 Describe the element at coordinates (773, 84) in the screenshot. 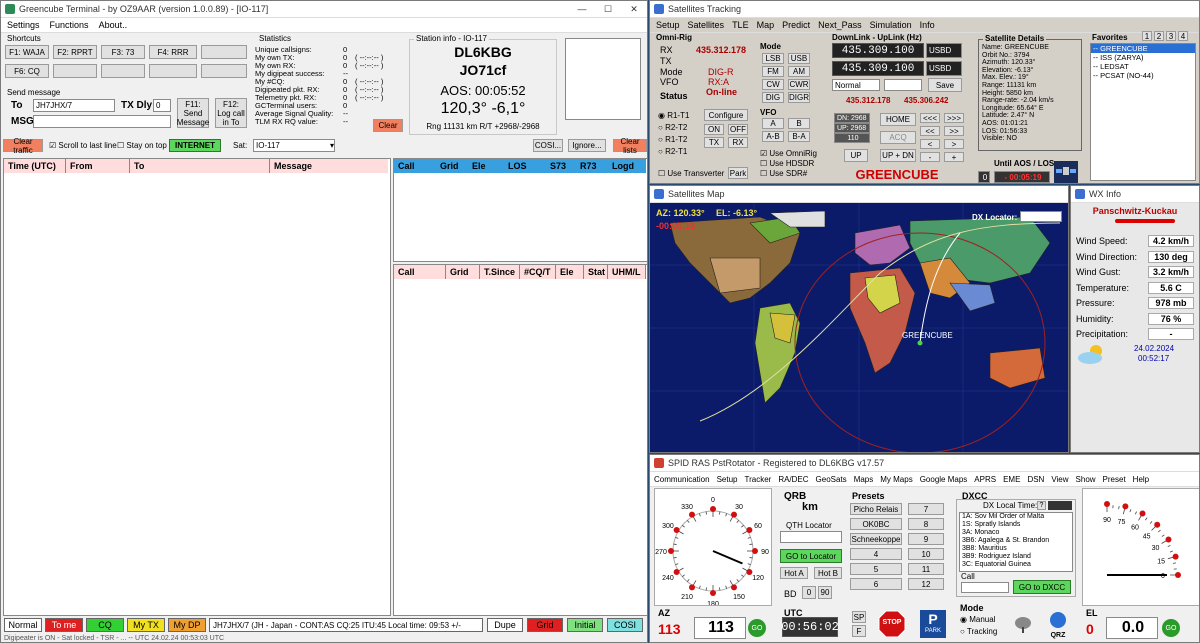

I see `mode-button: CW` at that location.